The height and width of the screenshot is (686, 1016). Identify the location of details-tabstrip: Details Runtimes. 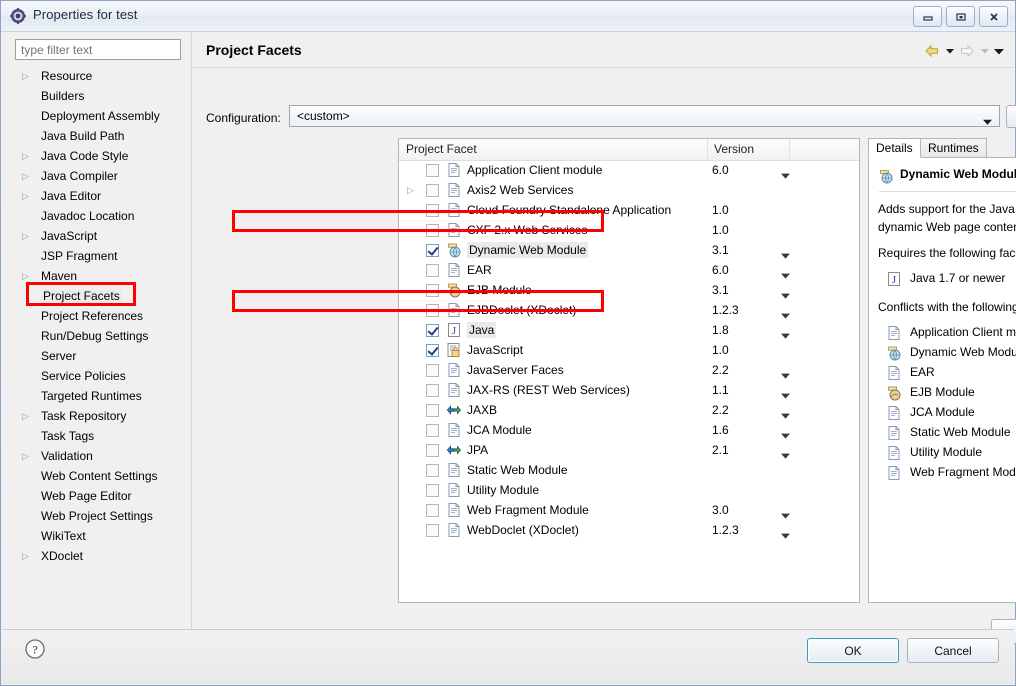
(942, 148).